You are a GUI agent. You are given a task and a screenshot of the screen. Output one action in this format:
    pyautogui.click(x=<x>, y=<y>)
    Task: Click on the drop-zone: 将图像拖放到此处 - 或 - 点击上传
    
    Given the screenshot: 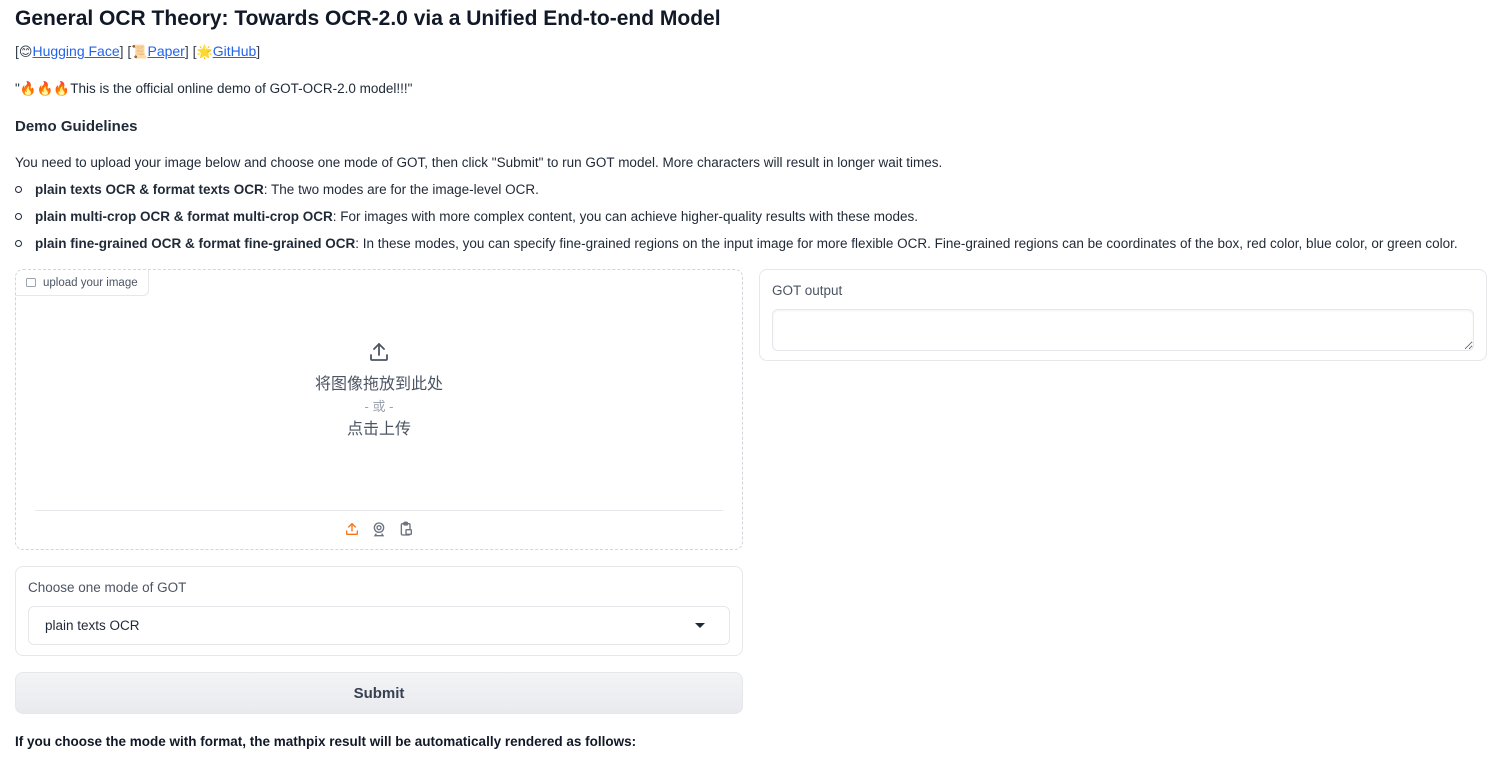 What is the action you would take?
    pyautogui.click(x=379, y=391)
    